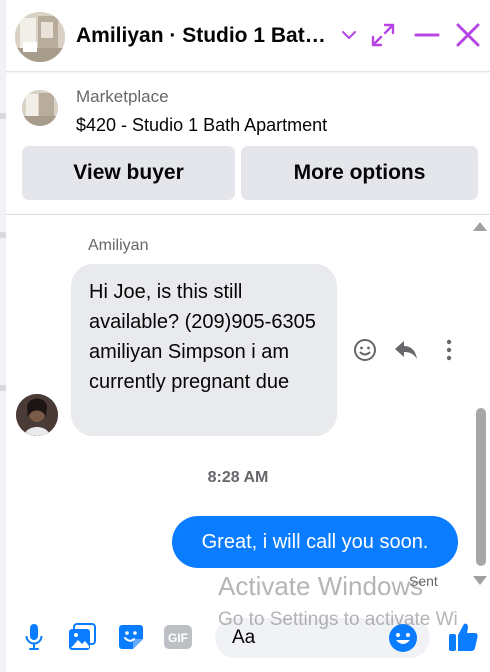  Describe the element at coordinates (383, 35) in the screenshot. I see `expand-icon` at that location.